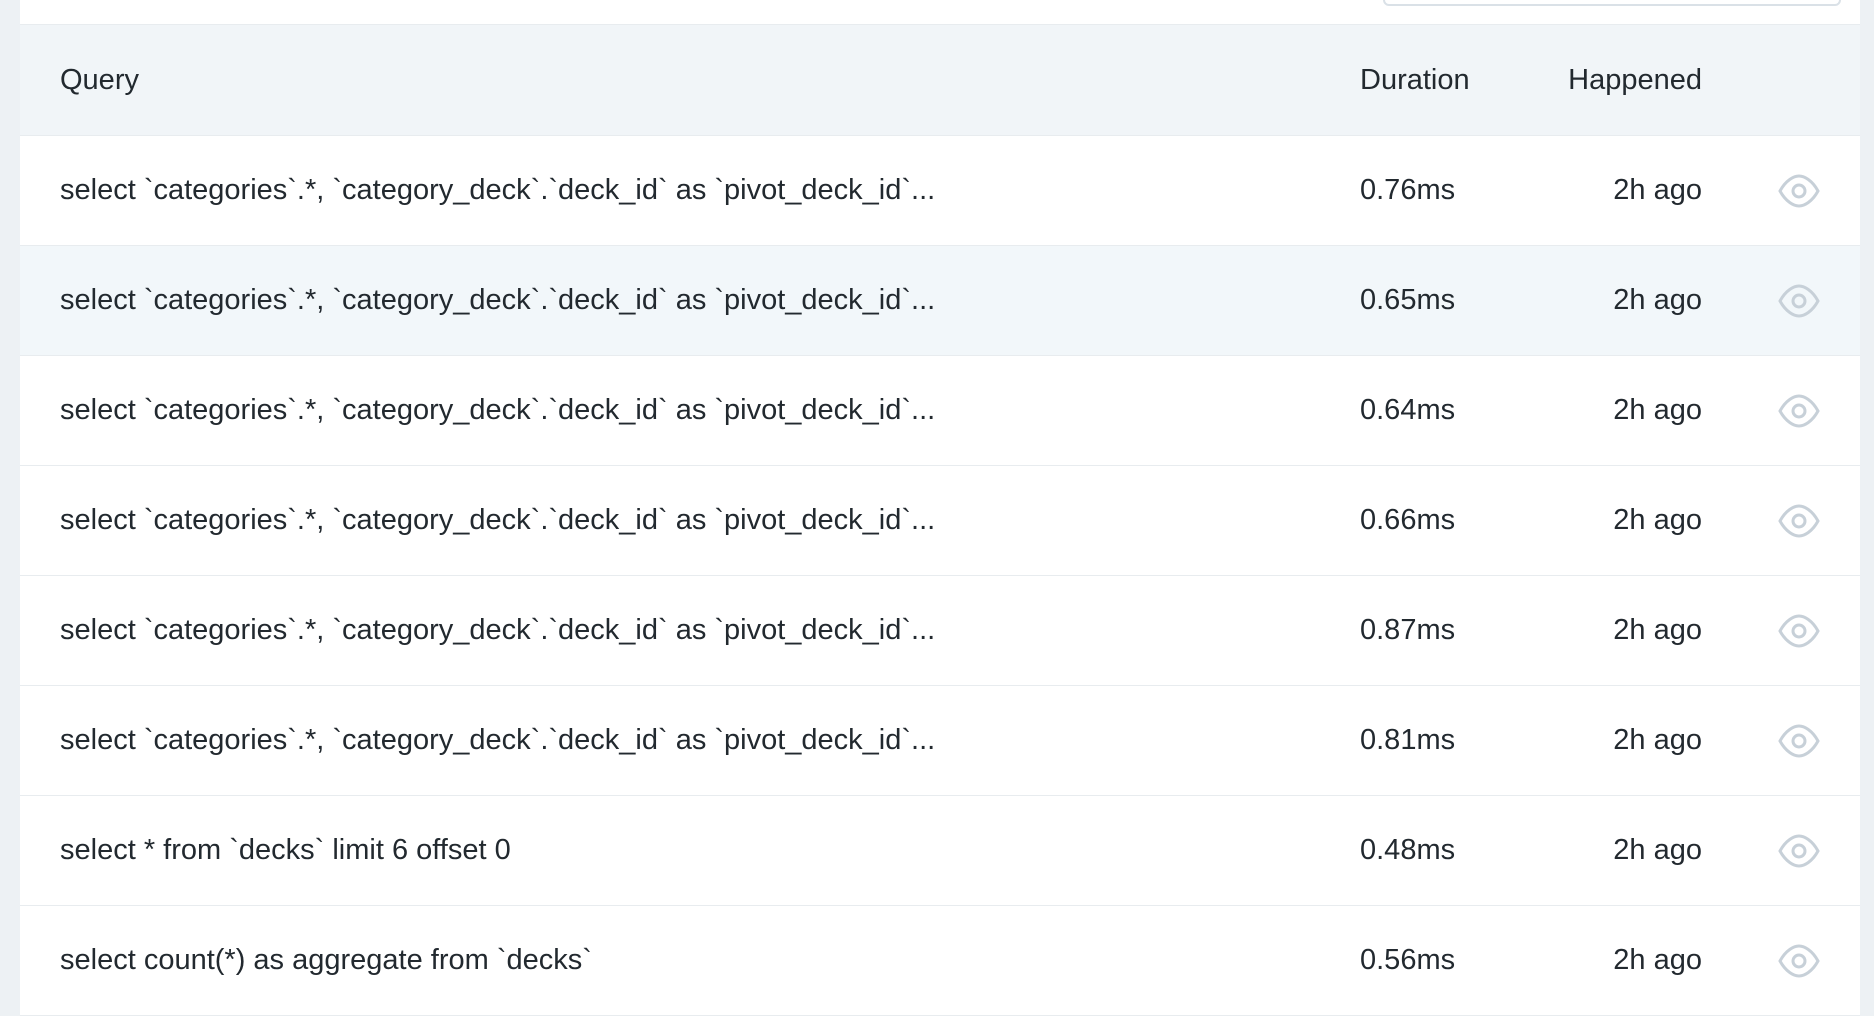 Image resolution: width=1874 pixels, height=1016 pixels. I want to click on column-header-query: Query, so click(99, 80).